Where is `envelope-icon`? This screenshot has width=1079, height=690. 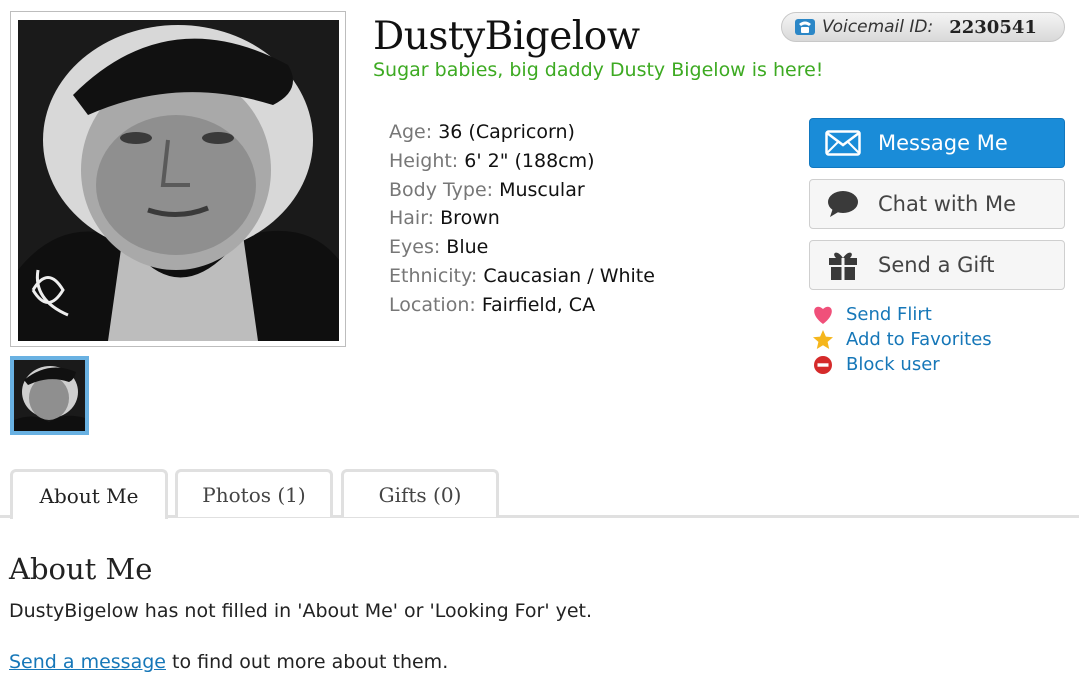 envelope-icon is located at coordinates (843, 143).